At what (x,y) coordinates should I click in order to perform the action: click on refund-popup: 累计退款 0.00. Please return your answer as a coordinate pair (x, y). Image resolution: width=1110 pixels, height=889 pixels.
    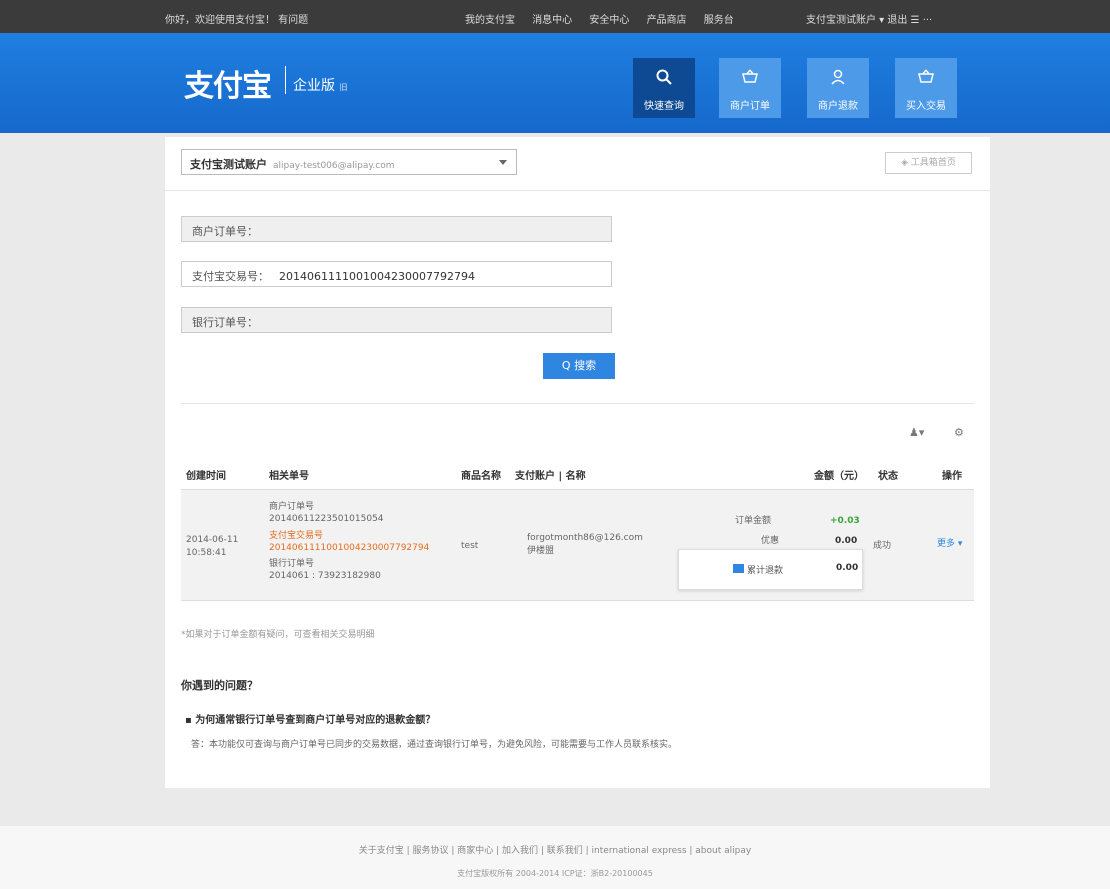
    Looking at the image, I should click on (770, 569).